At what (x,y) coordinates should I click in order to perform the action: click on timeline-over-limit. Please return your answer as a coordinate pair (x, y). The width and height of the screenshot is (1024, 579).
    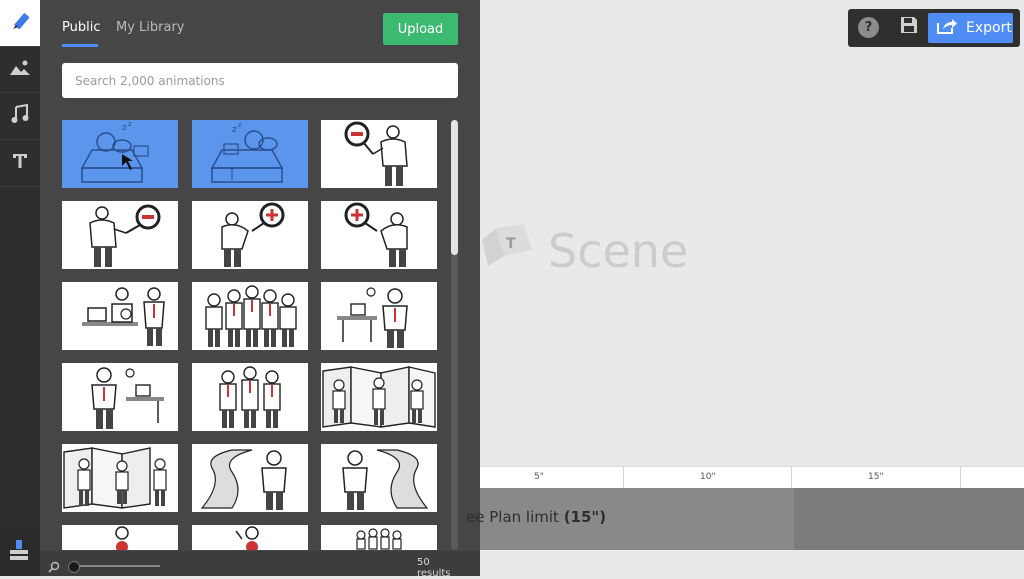
    Looking at the image, I should click on (909, 519).